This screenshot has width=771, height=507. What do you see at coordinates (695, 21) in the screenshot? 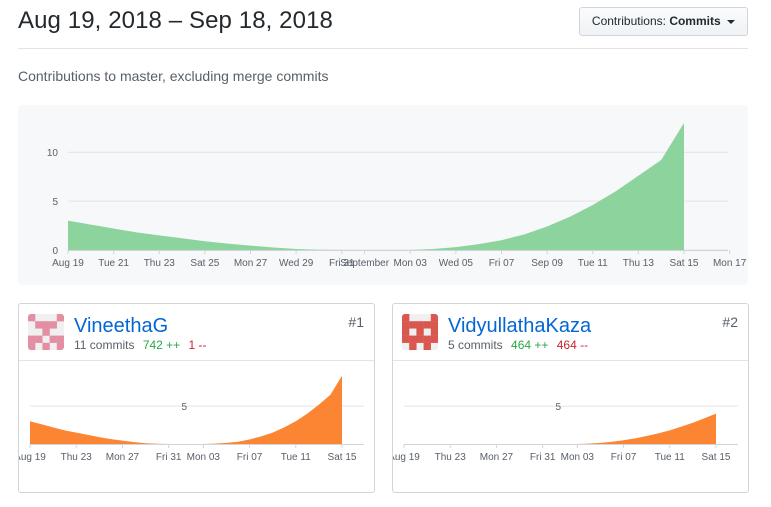
I see `contributions-value: Commits` at bounding box center [695, 21].